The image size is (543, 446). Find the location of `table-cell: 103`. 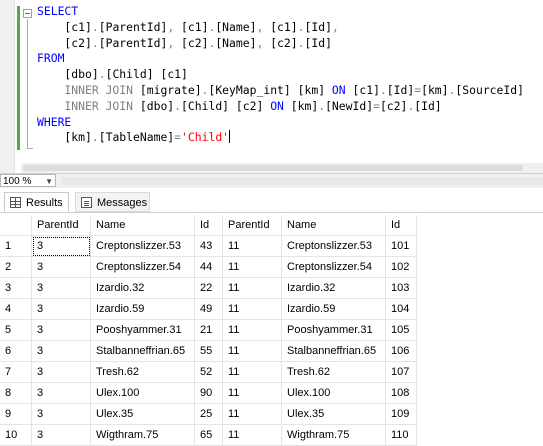

table-cell: 103 is located at coordinates (401, 288).